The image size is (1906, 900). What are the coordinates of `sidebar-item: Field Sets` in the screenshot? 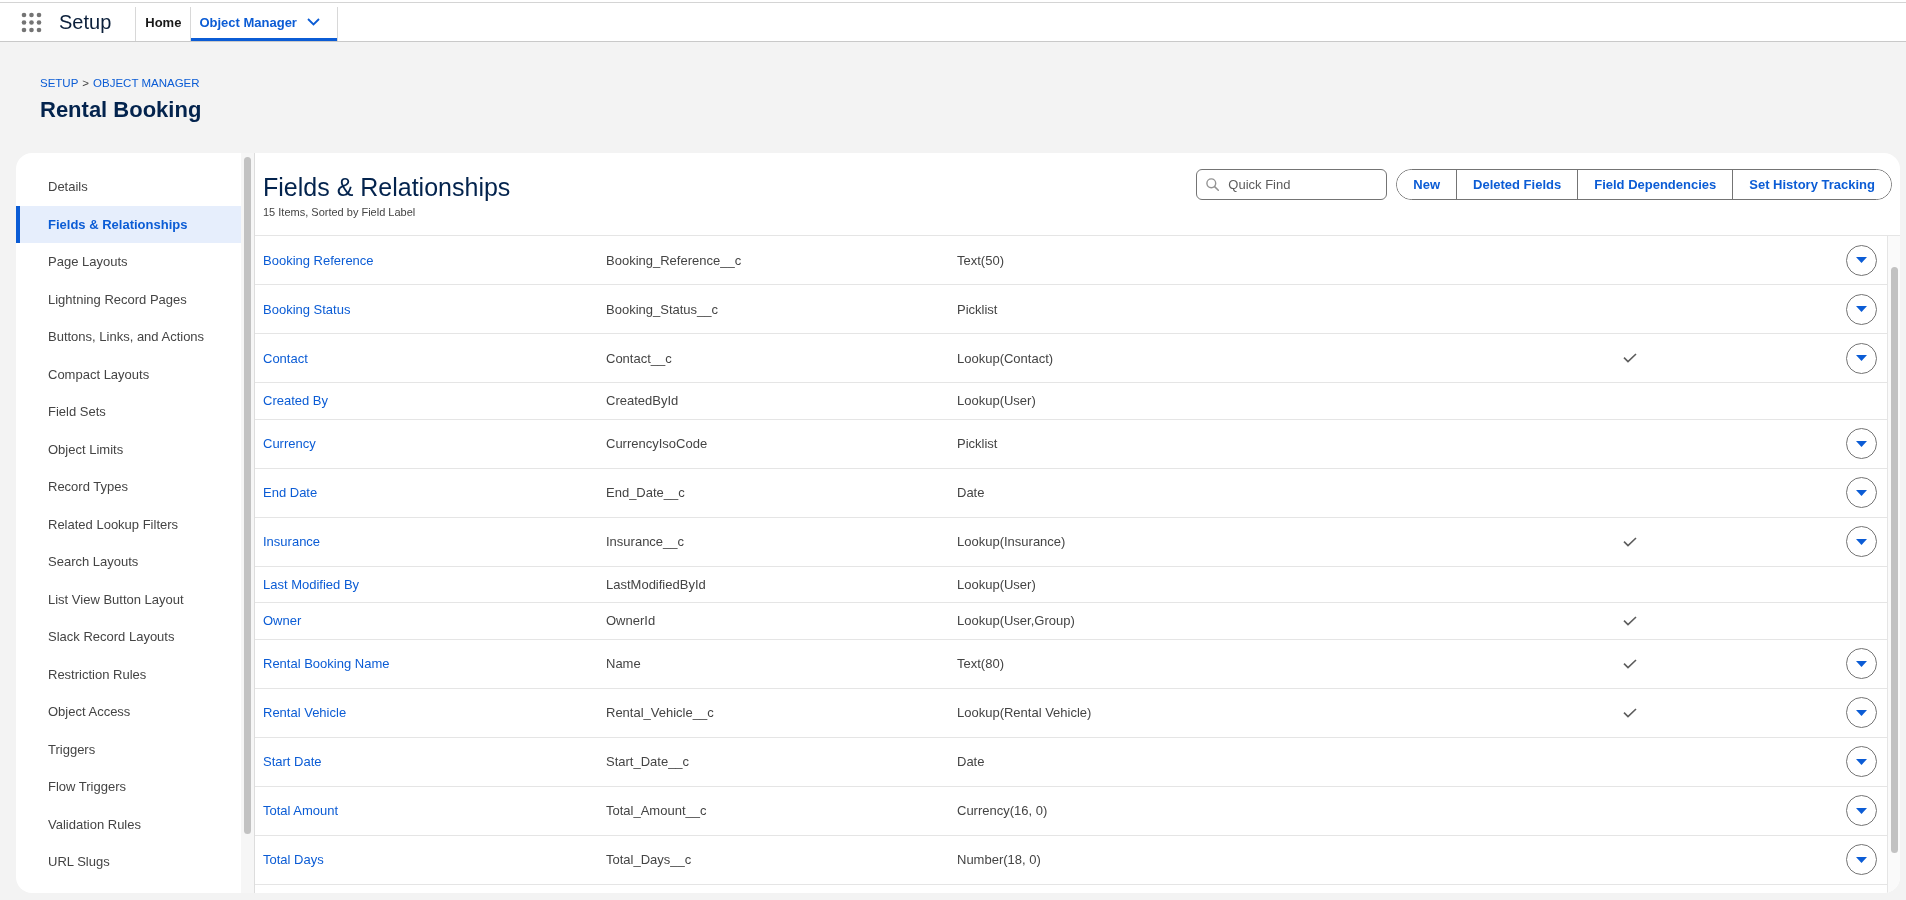 It's located at (128, 412).